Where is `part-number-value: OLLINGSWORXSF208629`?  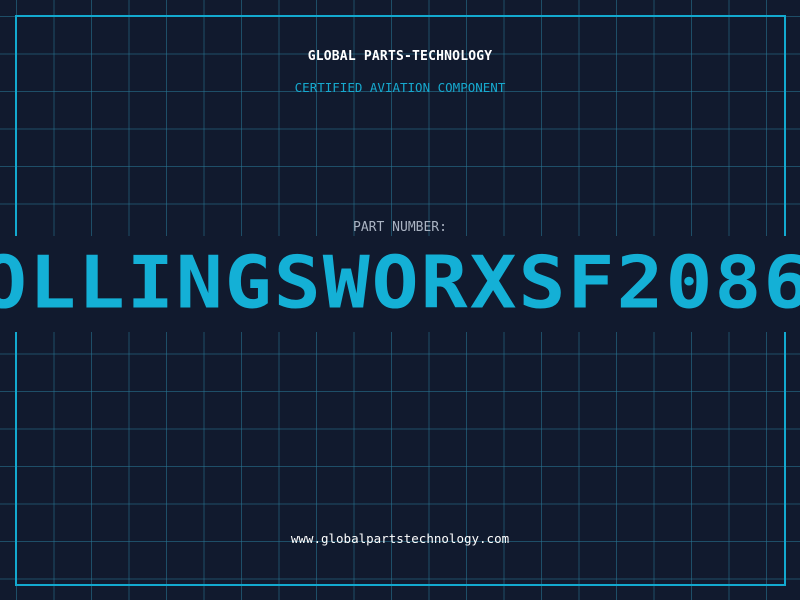
part-number-value: OLLINGSWORXSF208629 is located at coordinates (400, 283).